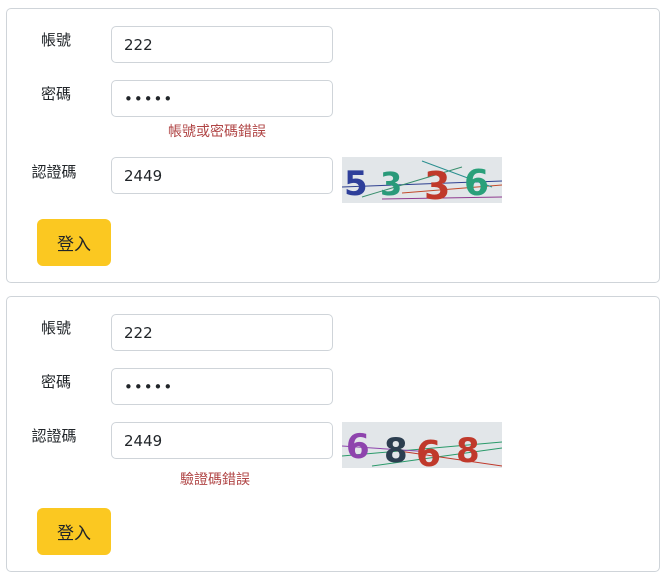 Image resolution: width=667 pixels, height=579 pixels. I want to click on captcha-digit: 5, so click(356, 183).